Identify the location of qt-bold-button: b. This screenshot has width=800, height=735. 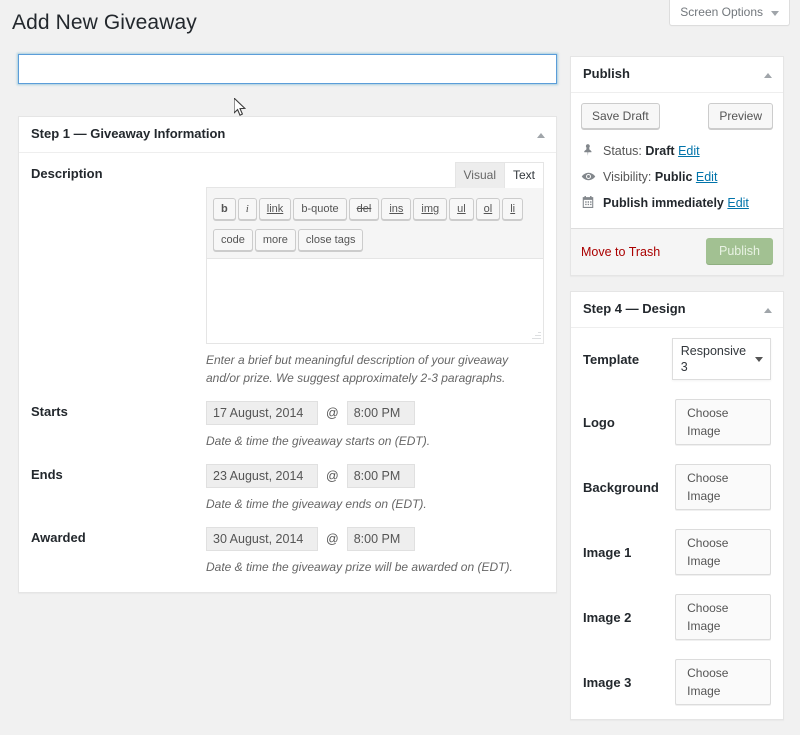
(224, 209).